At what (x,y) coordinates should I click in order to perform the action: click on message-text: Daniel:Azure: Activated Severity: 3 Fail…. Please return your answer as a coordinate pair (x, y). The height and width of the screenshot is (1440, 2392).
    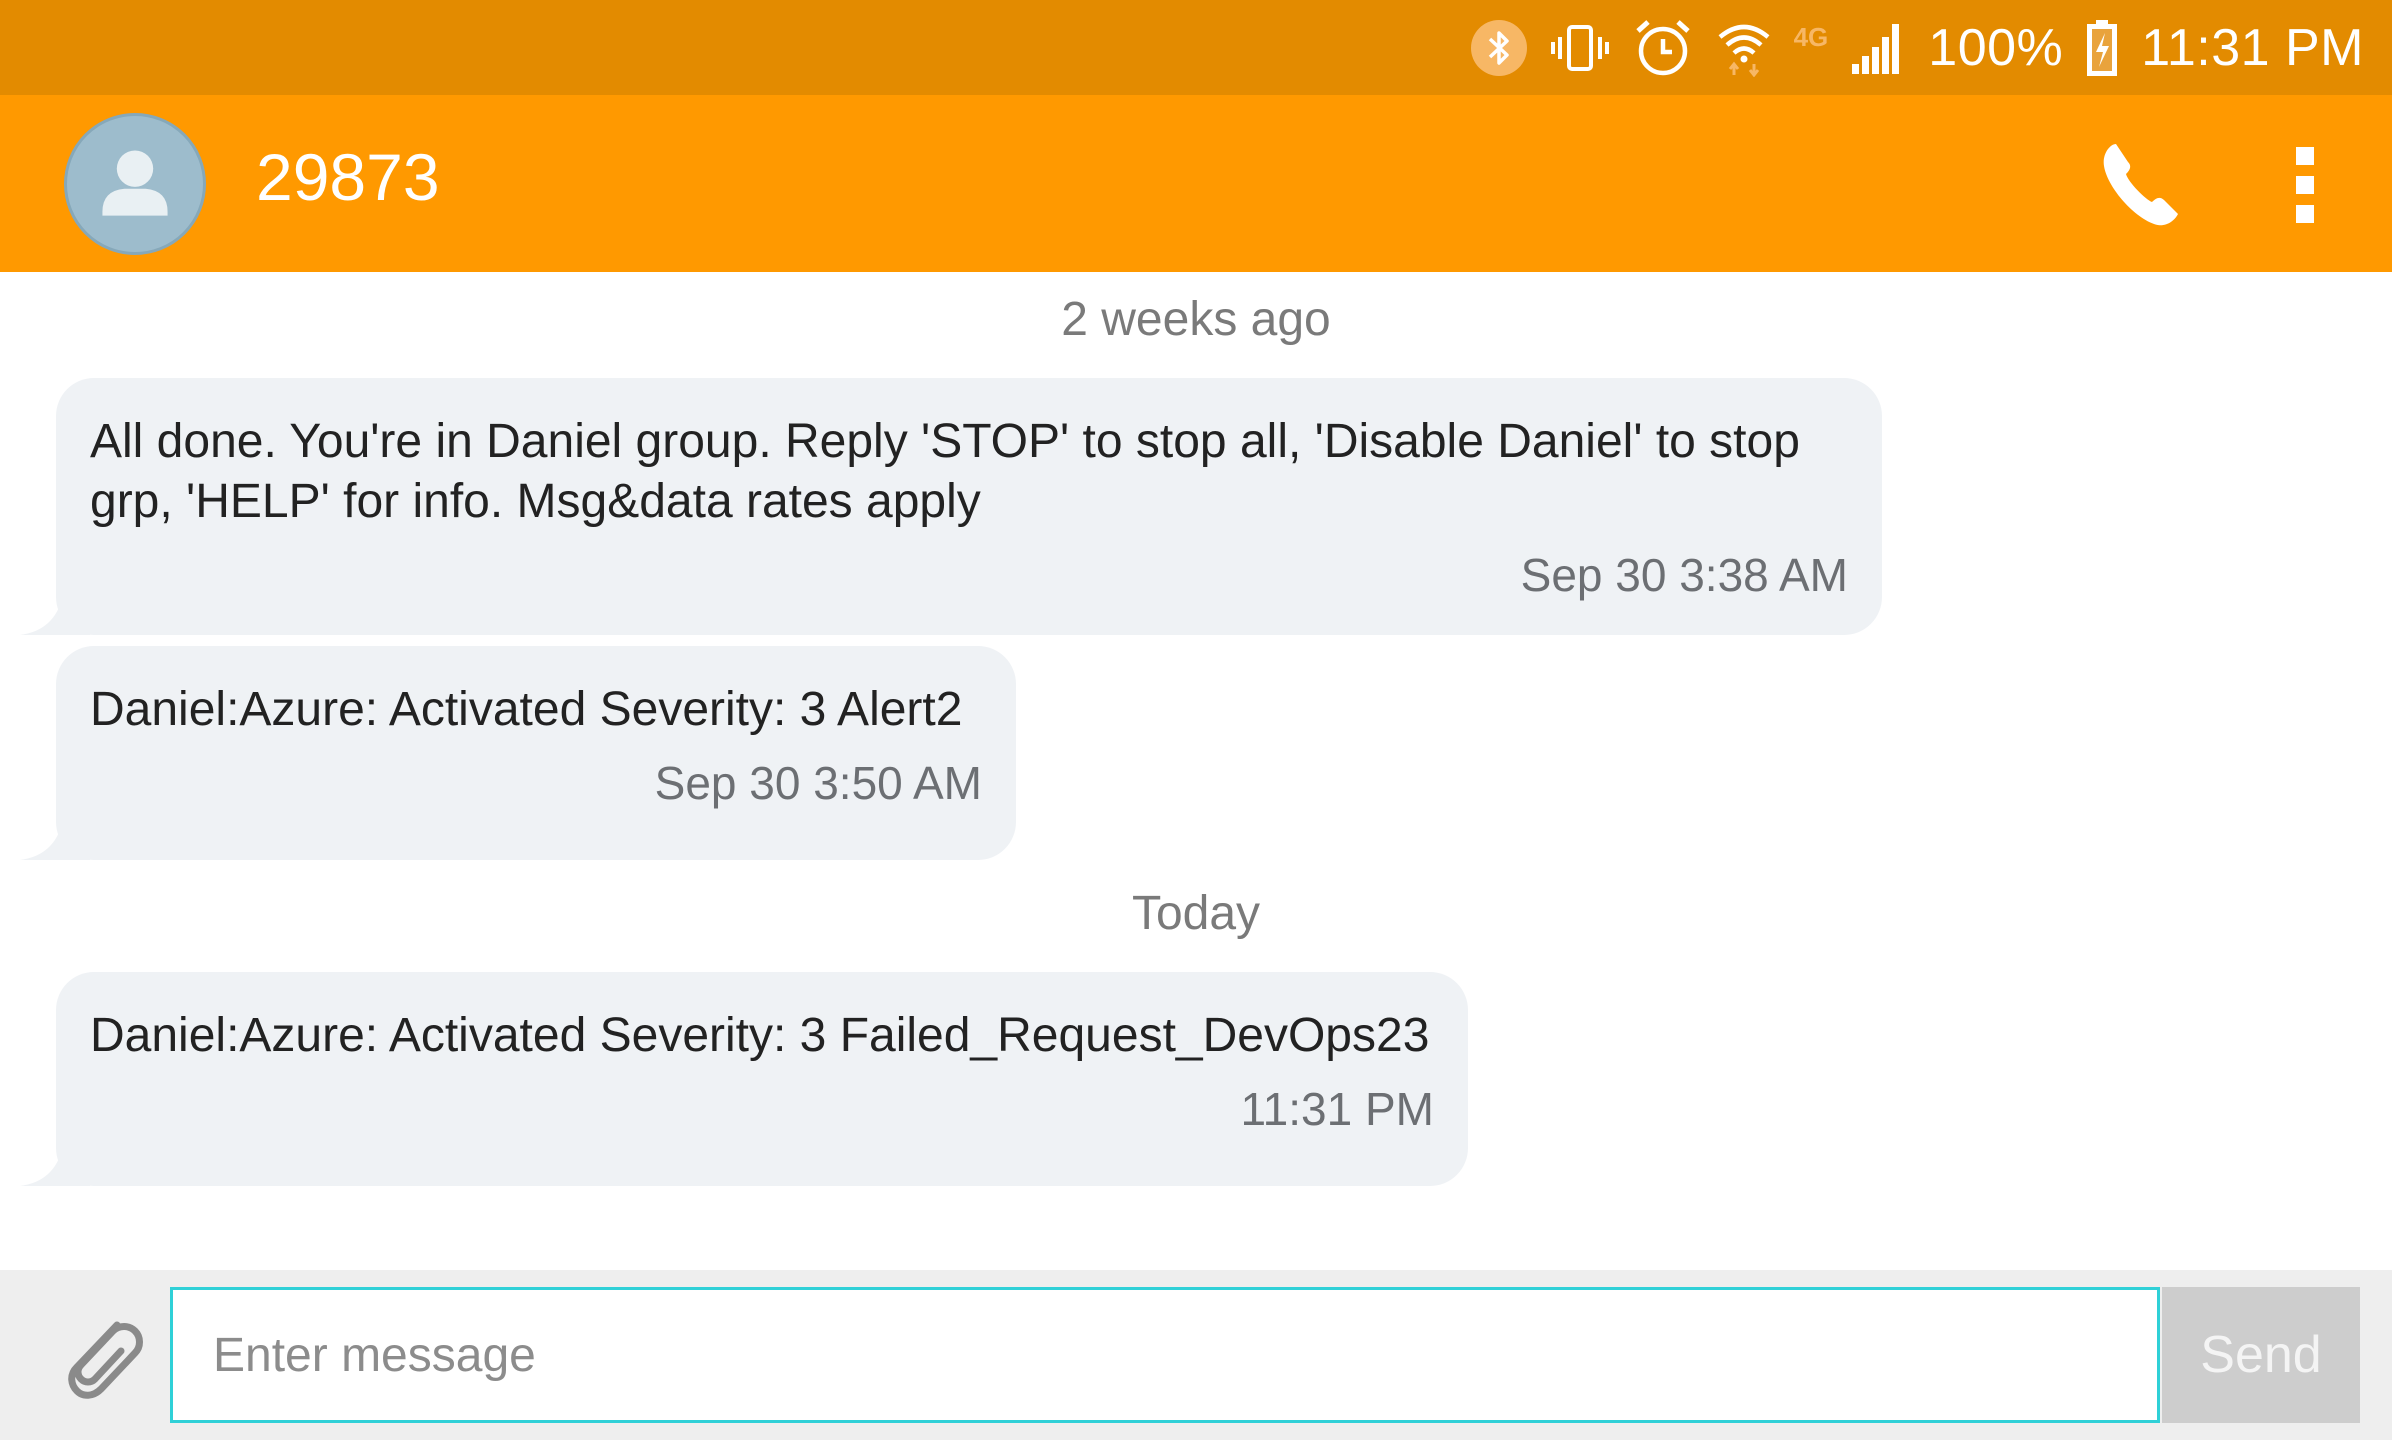
    Looking at the image, I should click on (760, 1035).